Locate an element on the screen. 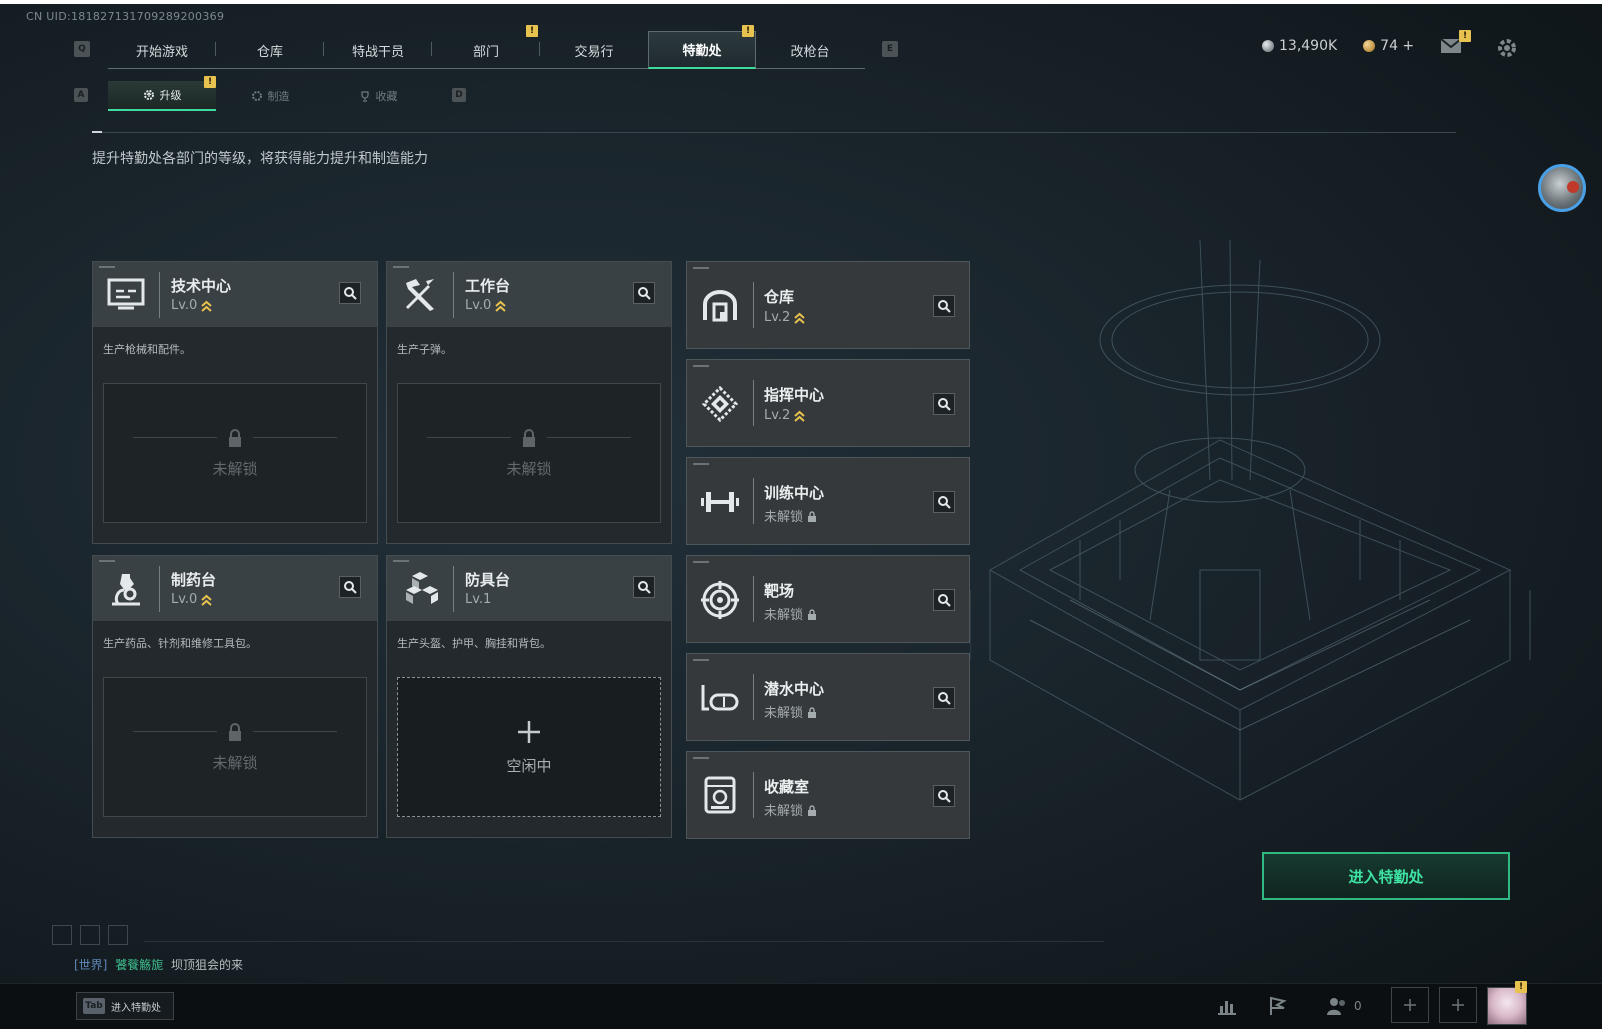 Image resolution: width=1602 pixels, height=1029 pixels. gold-coin-icon is located at coordinates (1369, 46).